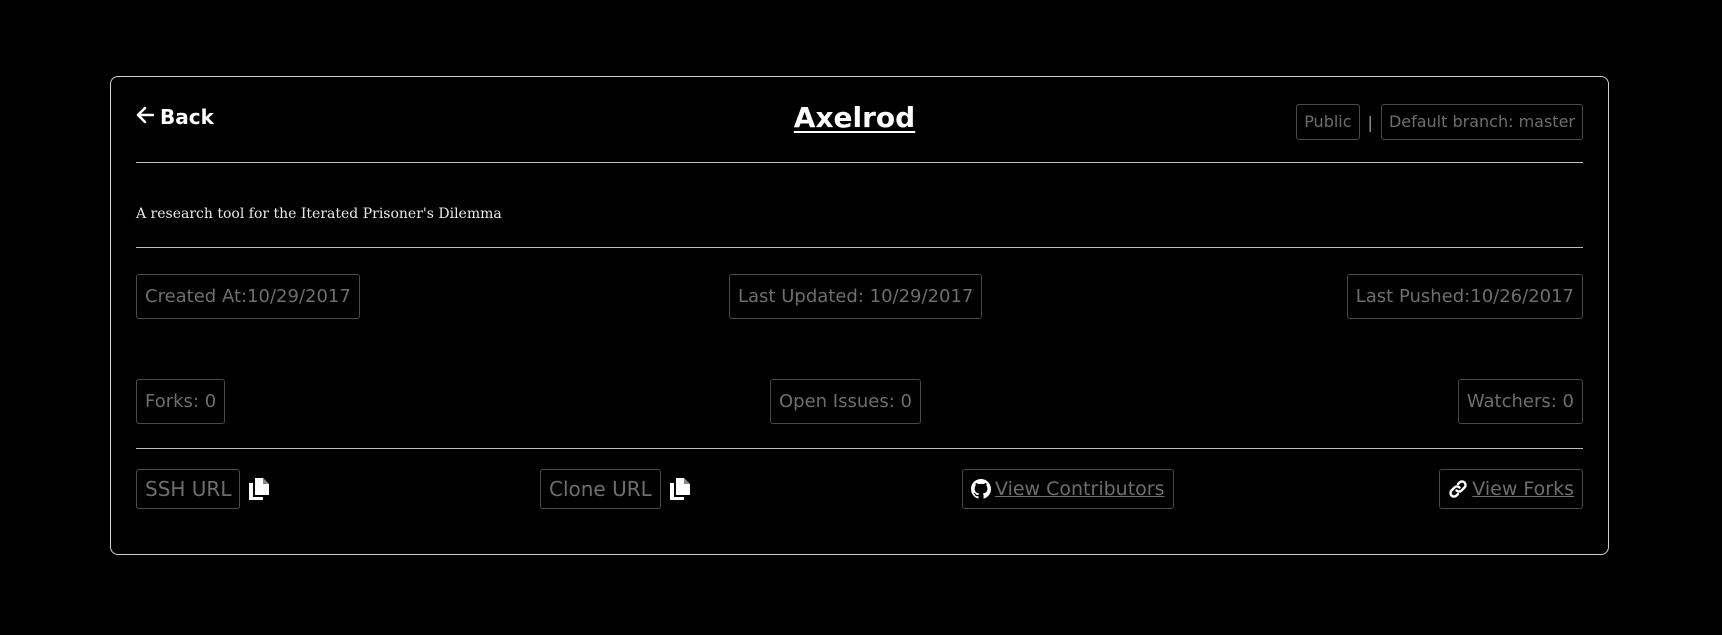 The width and height of the screenshot is (1722, 635). Describe the element at coordinates (856, 296) in the screenshot. I see `last-updated-badge: Last Updated: 10/29/2017` at that location.